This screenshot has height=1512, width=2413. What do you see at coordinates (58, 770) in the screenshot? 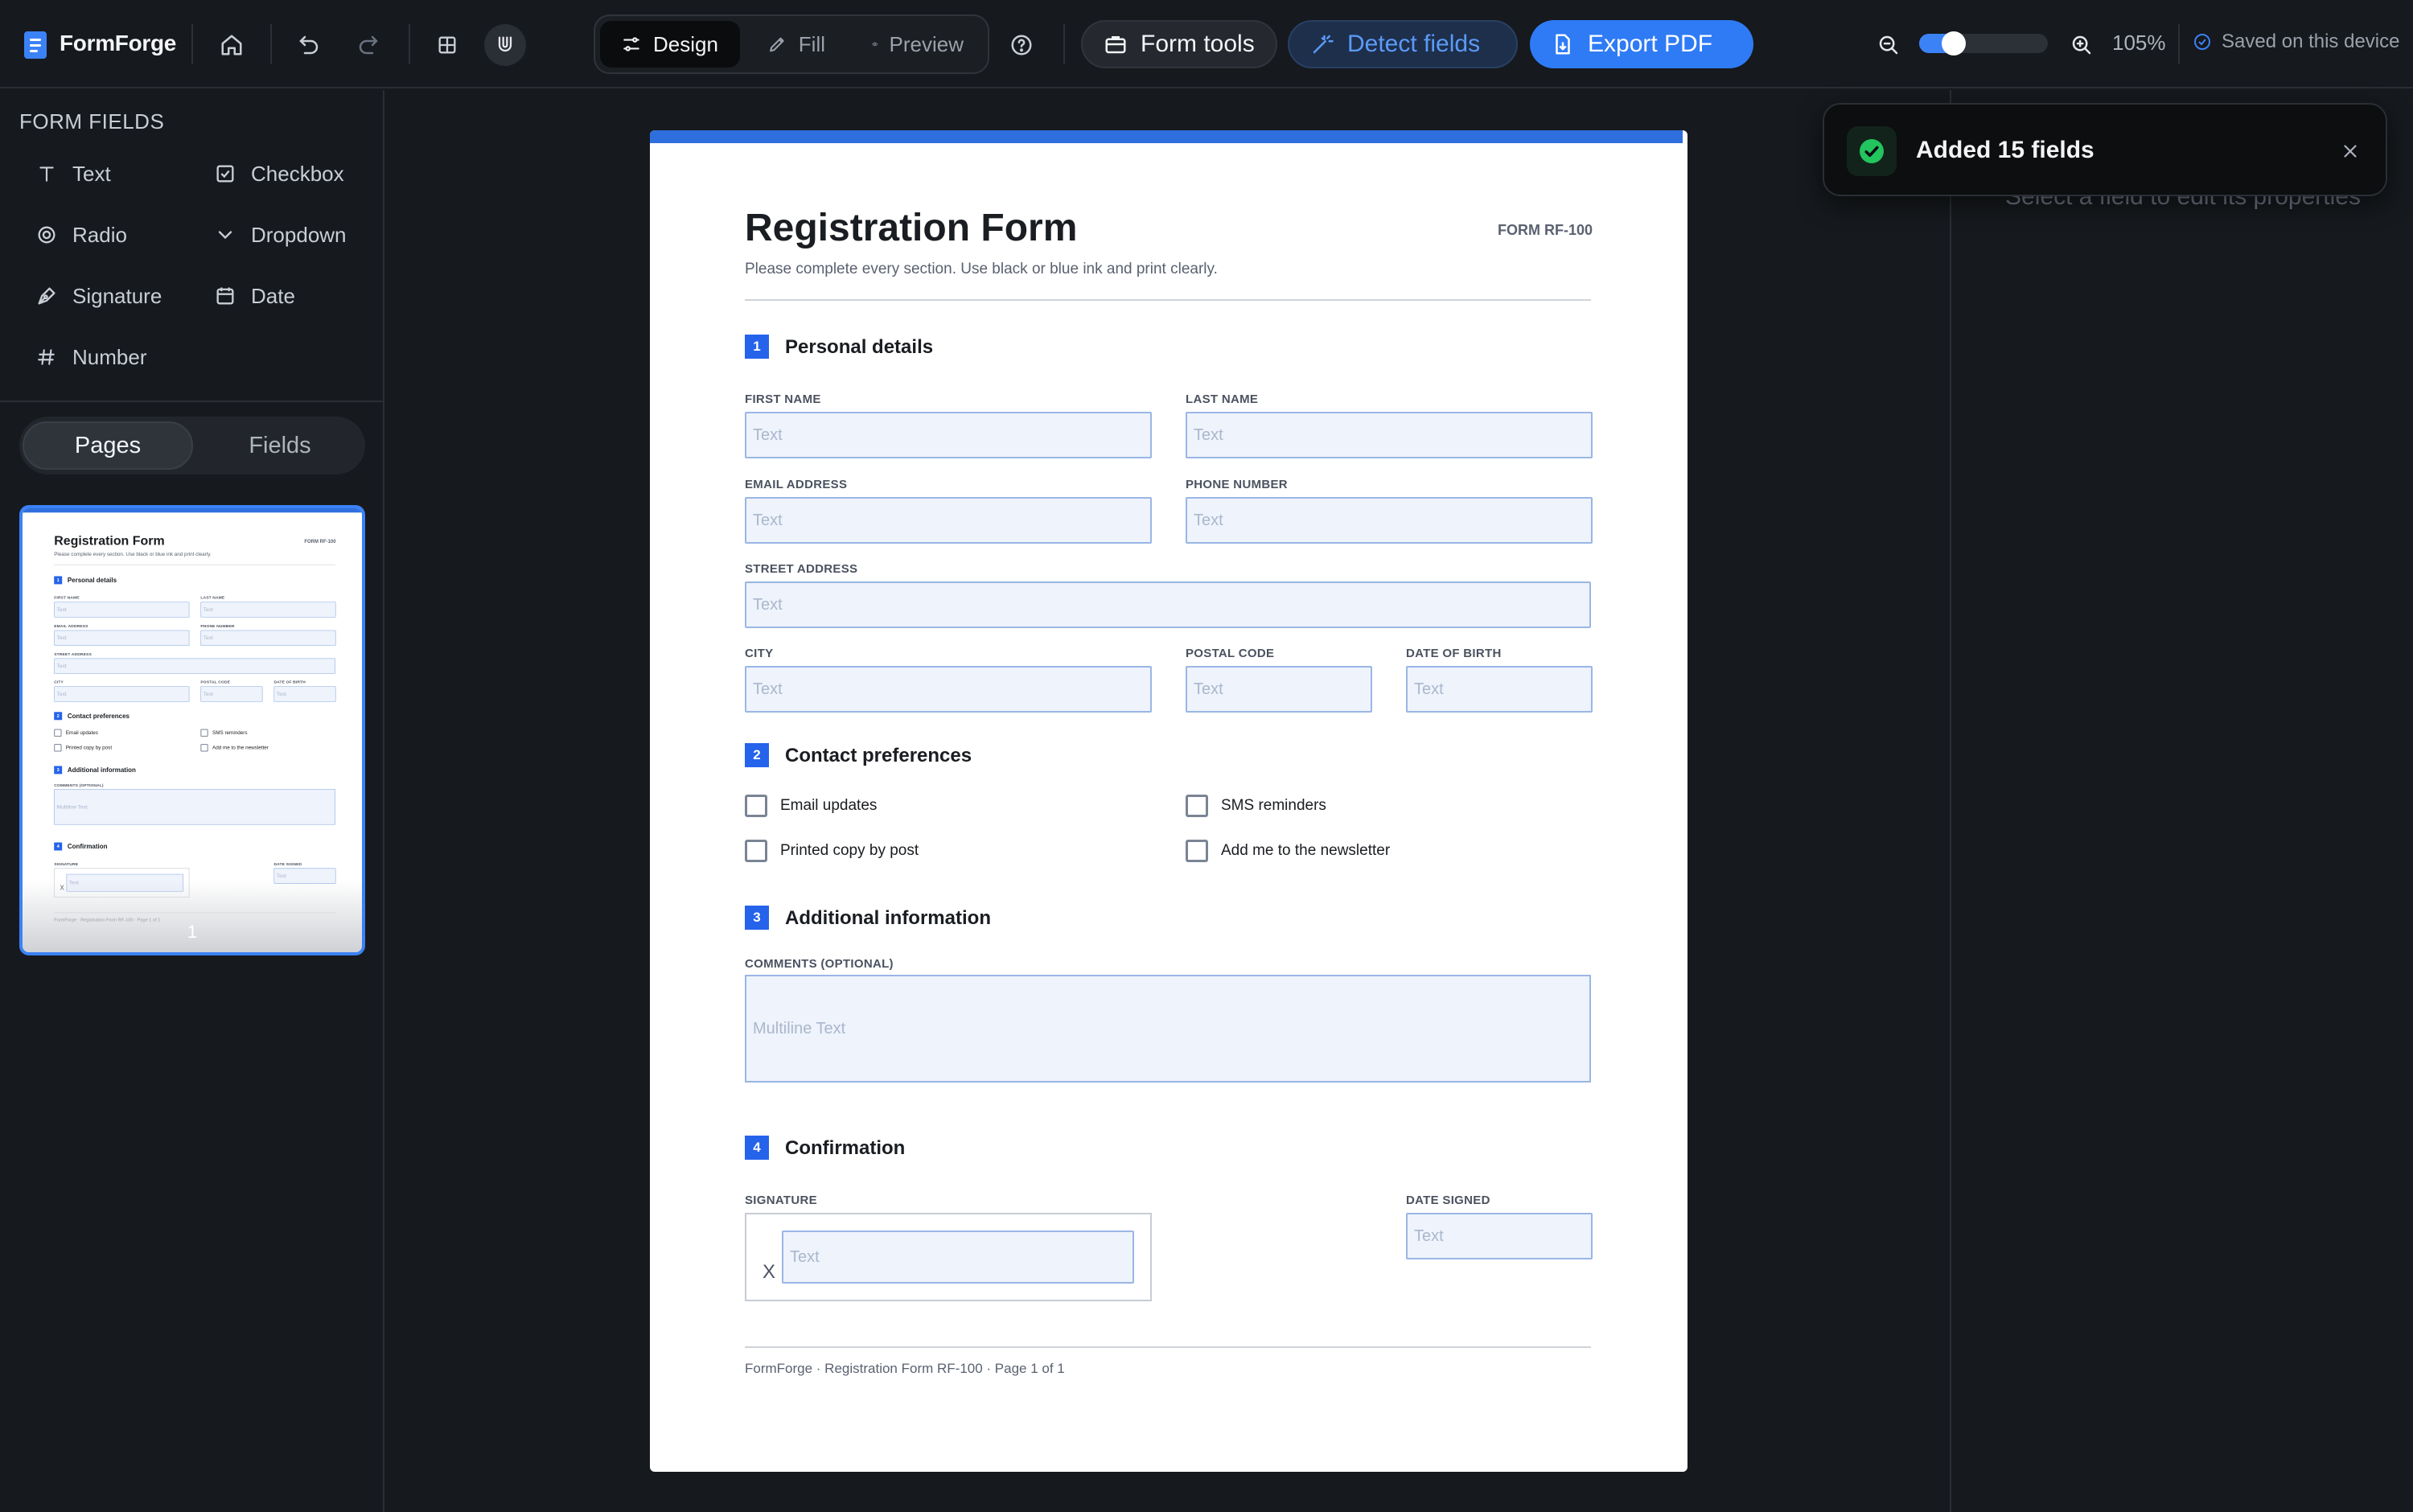
I see `section-number: 3` at bounding box center [58, 770].